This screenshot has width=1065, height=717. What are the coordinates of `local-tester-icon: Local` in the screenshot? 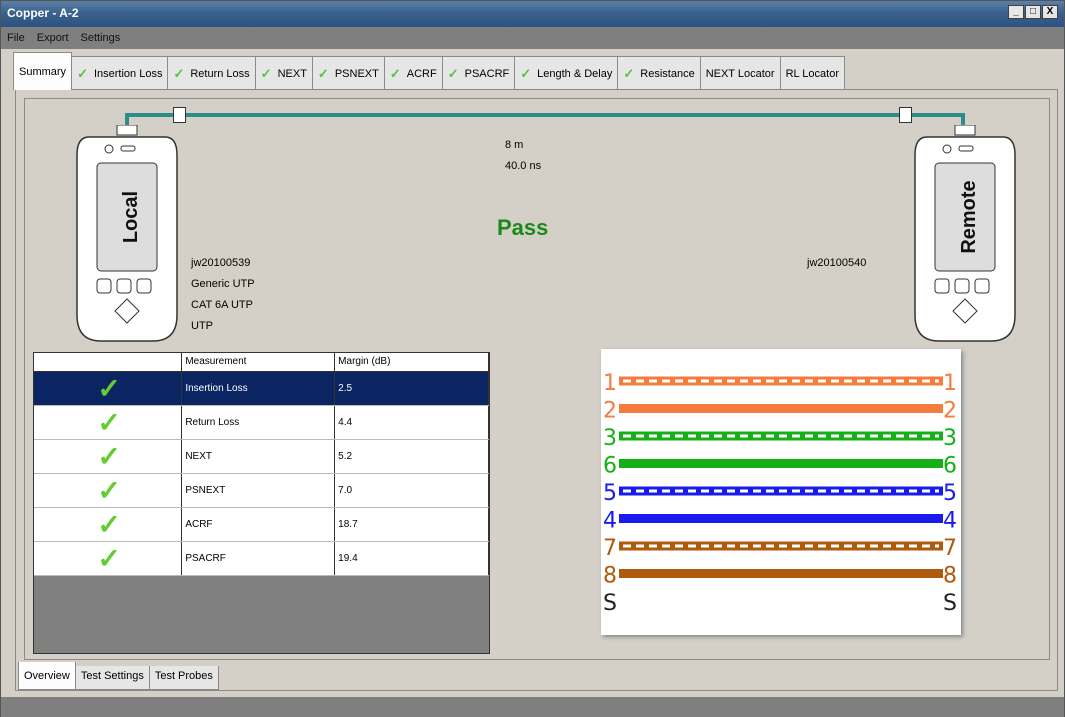 It's located at (127, 233).